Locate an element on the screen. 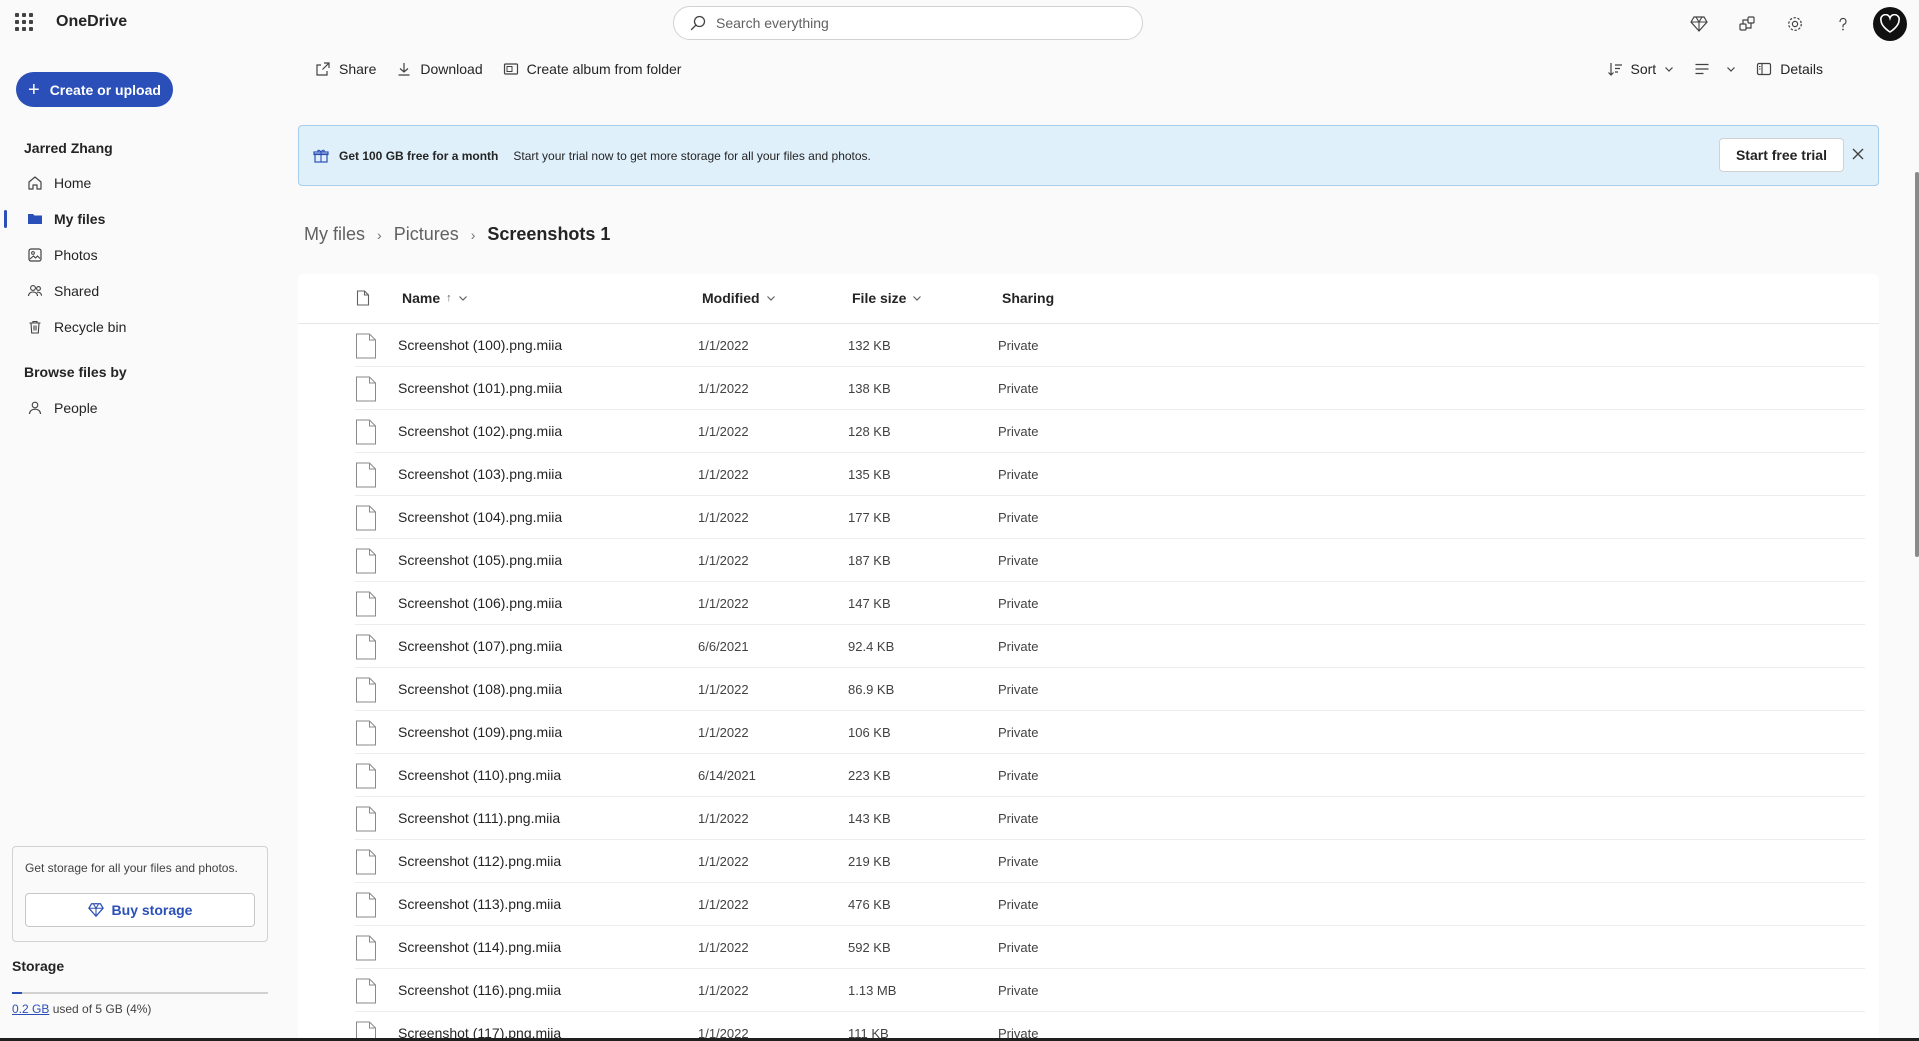 This screenshot has height=1041, width=1919. sidebar-item-photos: Photos is located at coordinates (140, 255).